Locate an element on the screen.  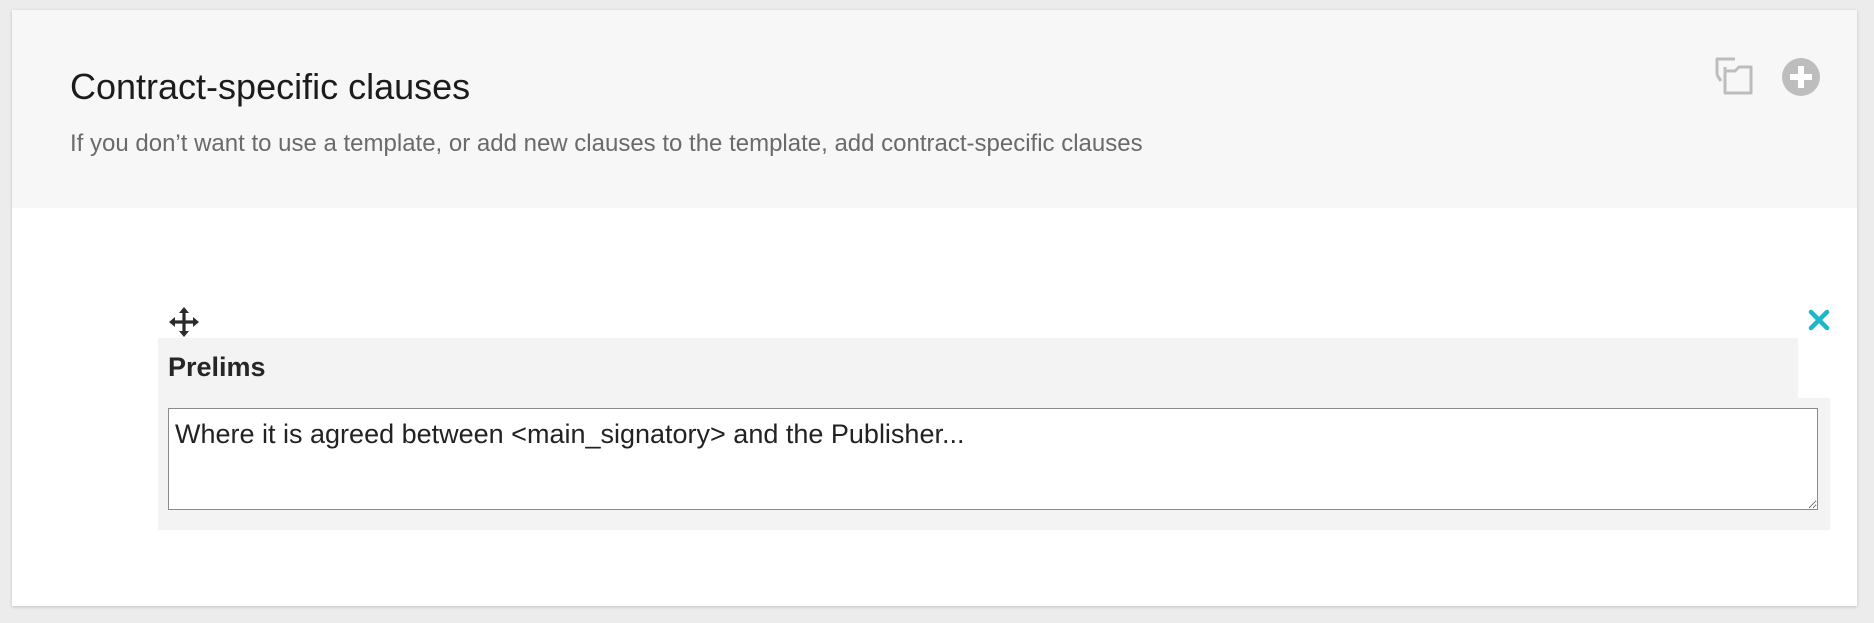
copy-clauses-button is located at coordinates (1731, 78).